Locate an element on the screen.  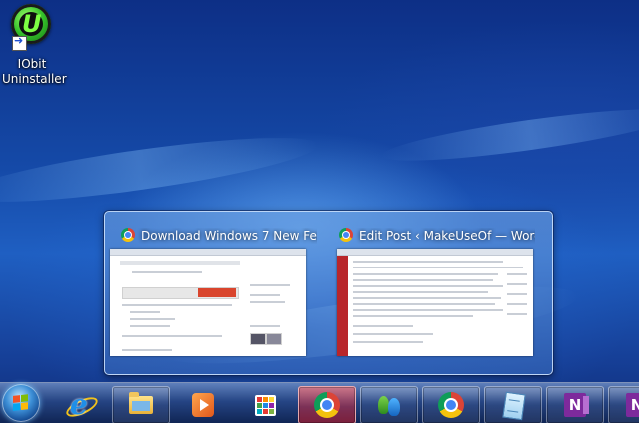
apps-grid-icon is located at coordinates (265, 405).